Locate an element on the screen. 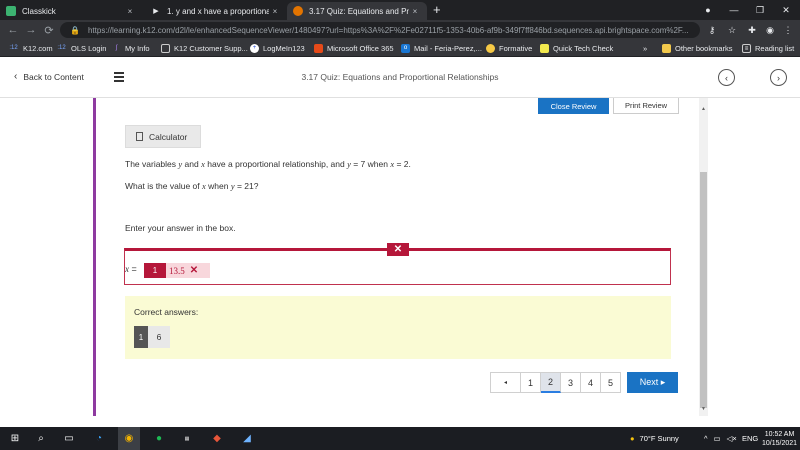 This screenshot has height=450, width=800. print-review-button: Print Review is located at coordinates (646, 106).